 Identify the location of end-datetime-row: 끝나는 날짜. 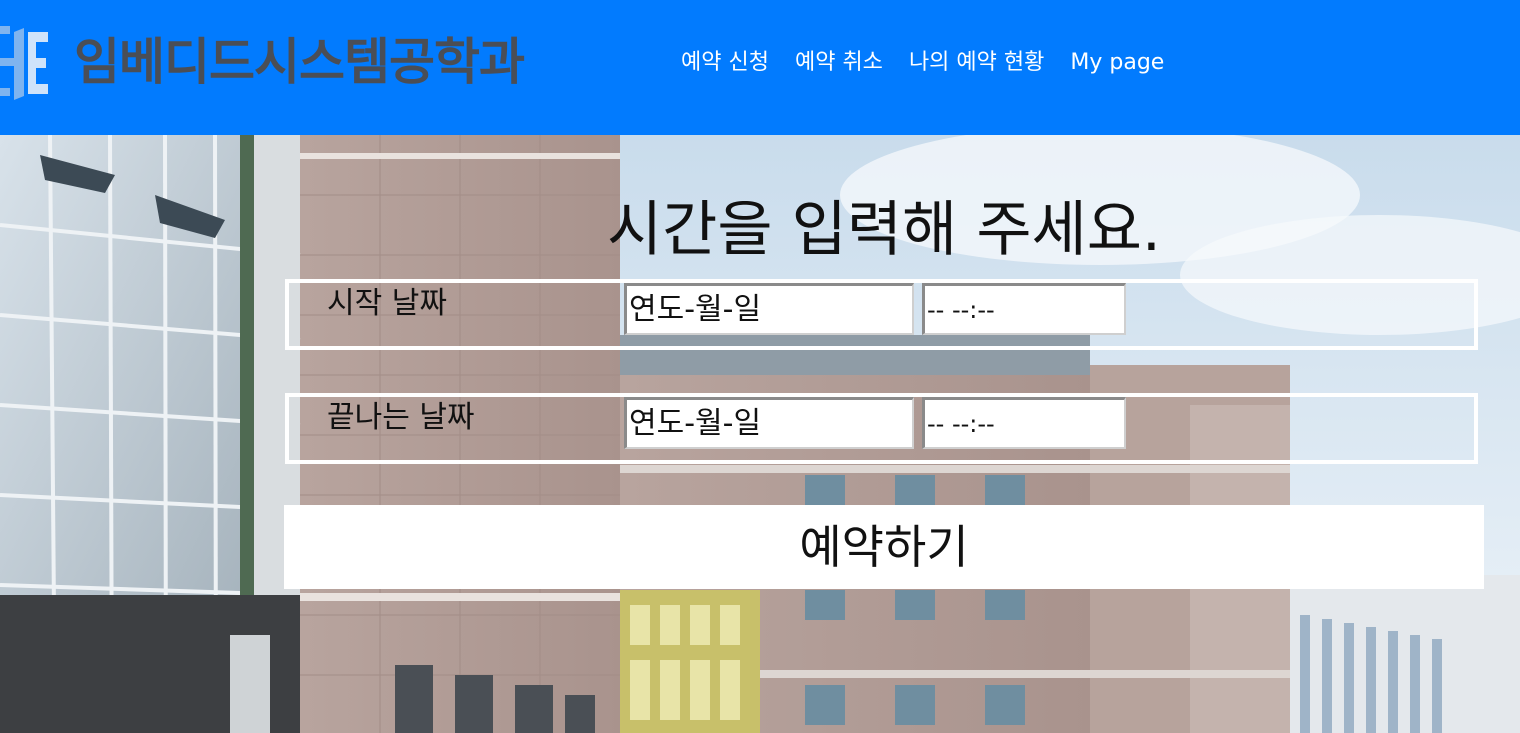
(881, 428).